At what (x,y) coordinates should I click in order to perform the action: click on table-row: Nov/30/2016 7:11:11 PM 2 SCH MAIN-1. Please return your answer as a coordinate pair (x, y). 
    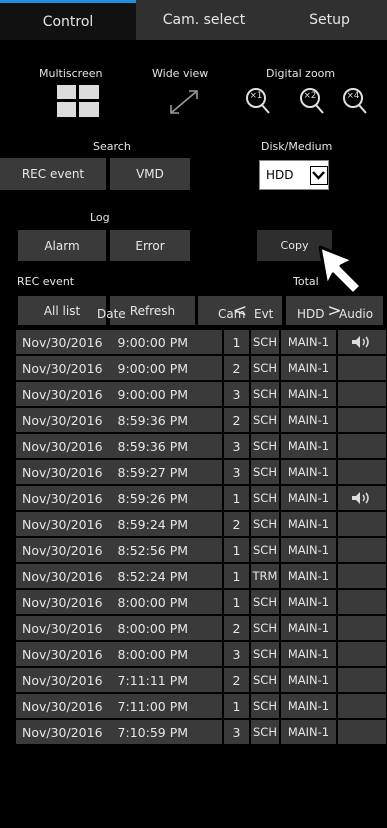
    Looking at the image, I should click on (201, 680).